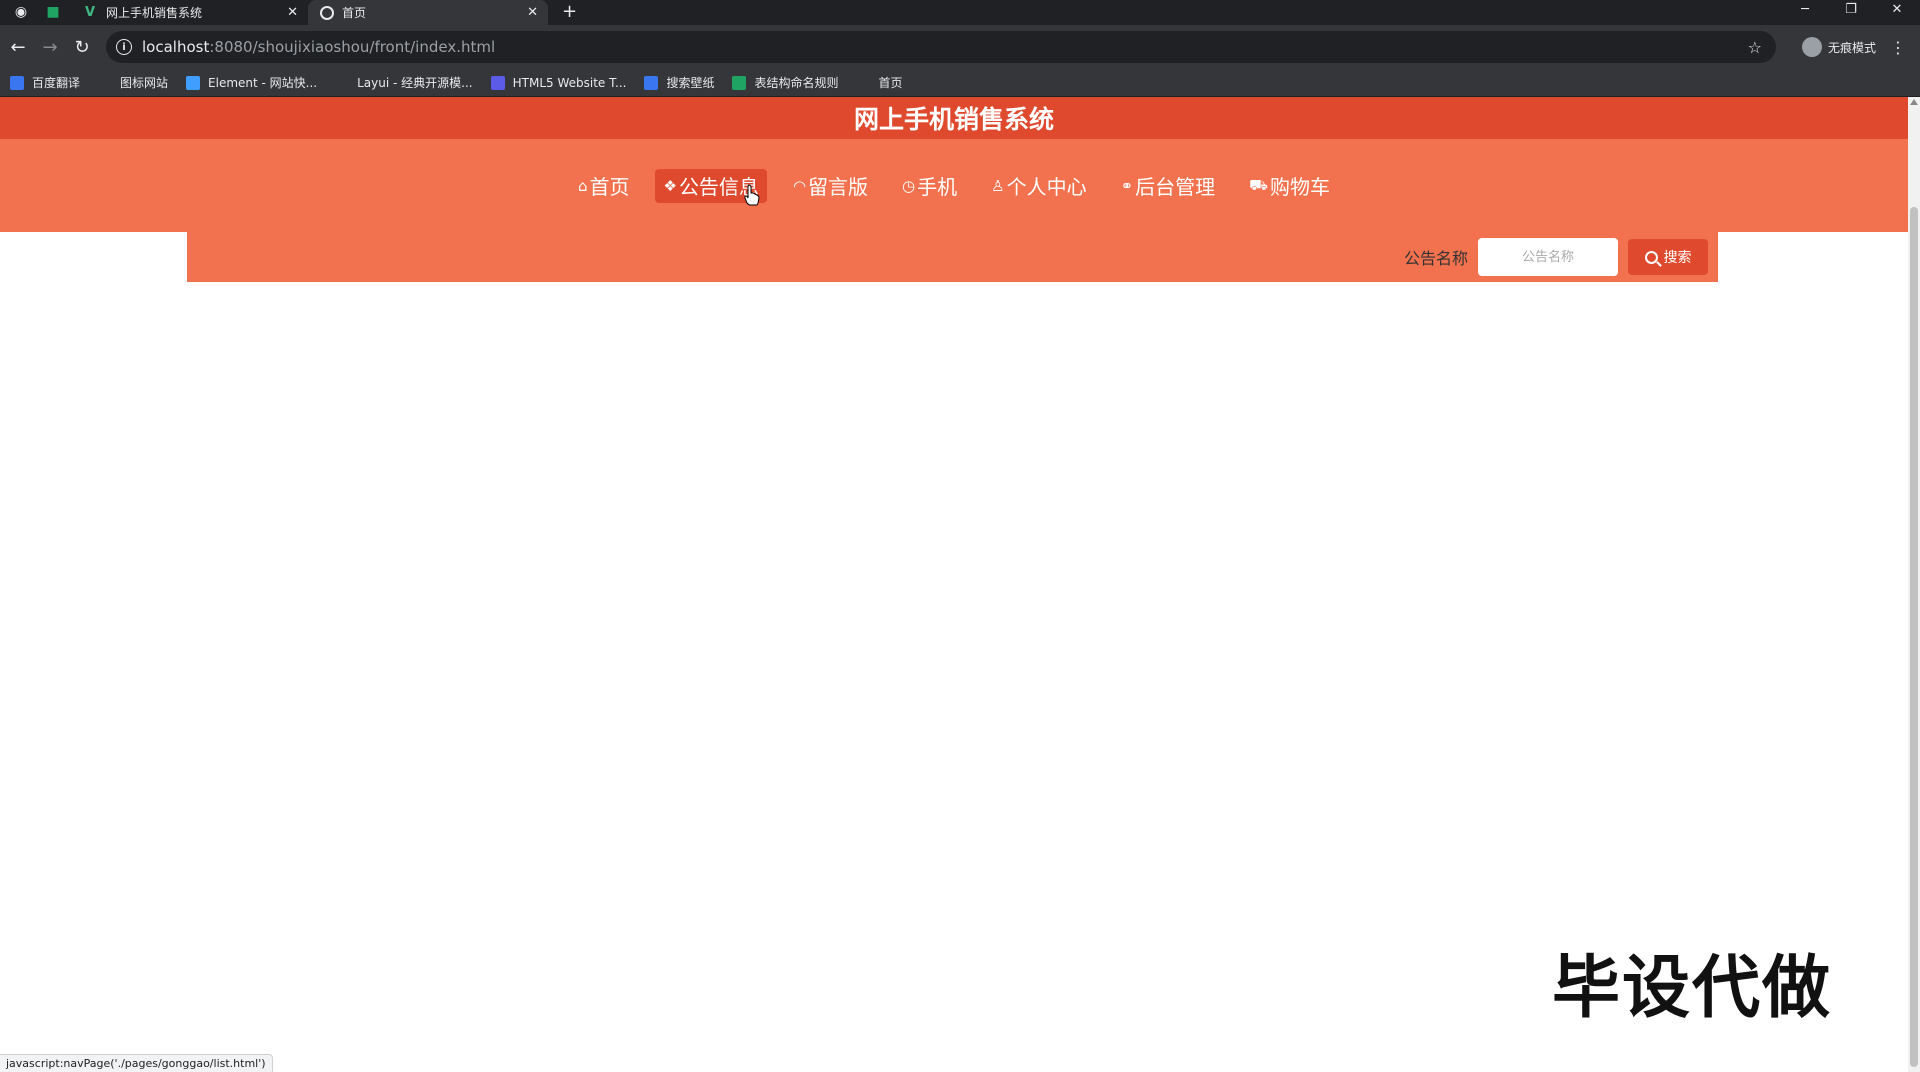  Describe the element at coordinates (497, 82) in the screenshot. I see `html5-icon` at that location.